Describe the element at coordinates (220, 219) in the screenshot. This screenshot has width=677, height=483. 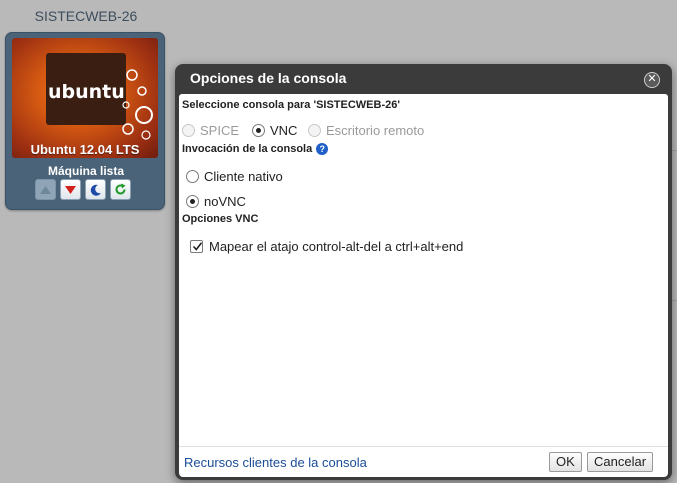
I see `vnc-options-heading: Opciones VNC` at that location.